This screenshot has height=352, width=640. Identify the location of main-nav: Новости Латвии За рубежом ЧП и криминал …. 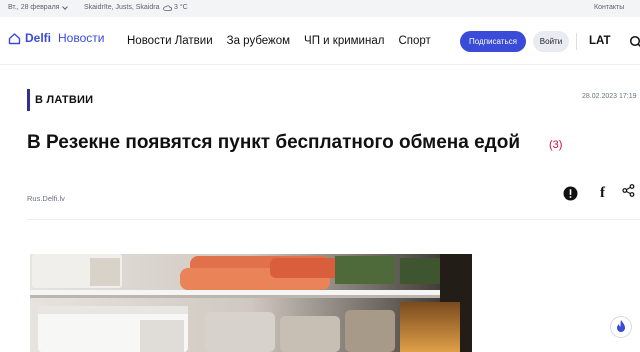
(286, 41).